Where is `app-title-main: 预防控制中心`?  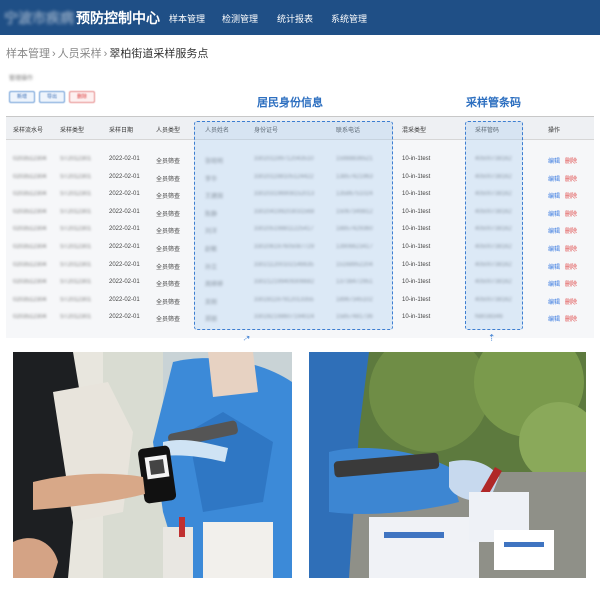
app-title-main: 预防控制中心 is located at coordinates (118, 18).